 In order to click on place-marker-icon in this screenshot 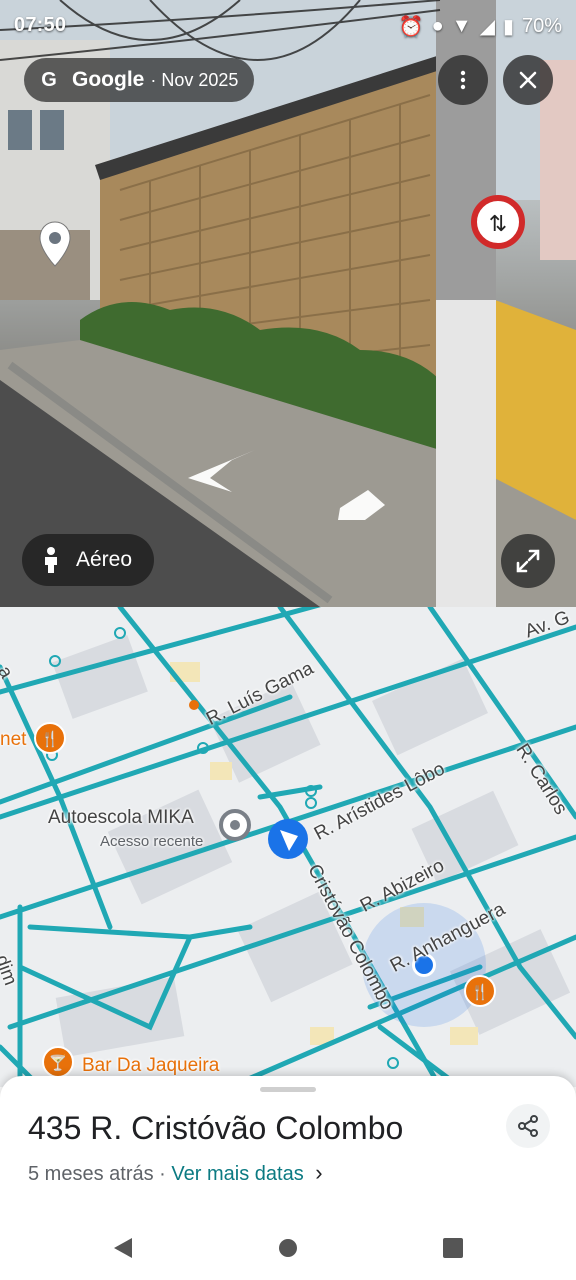, I will do `click(55, 244)`.